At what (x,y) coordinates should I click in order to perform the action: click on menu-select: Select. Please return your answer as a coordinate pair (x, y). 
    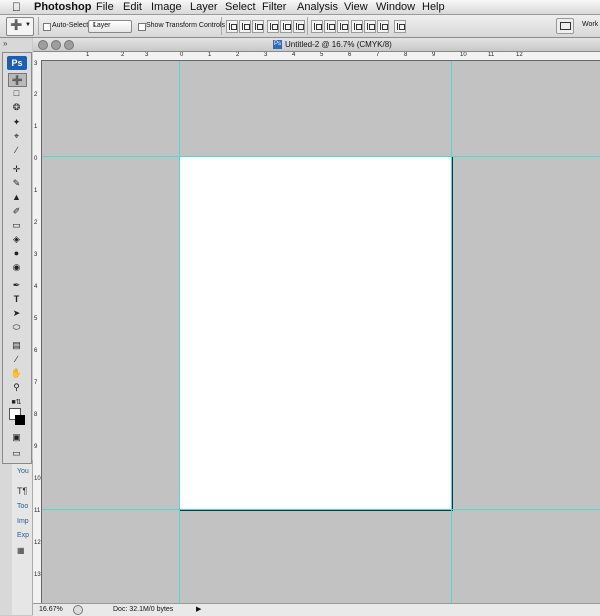
    Looking at the image, I should click on (240, 7).